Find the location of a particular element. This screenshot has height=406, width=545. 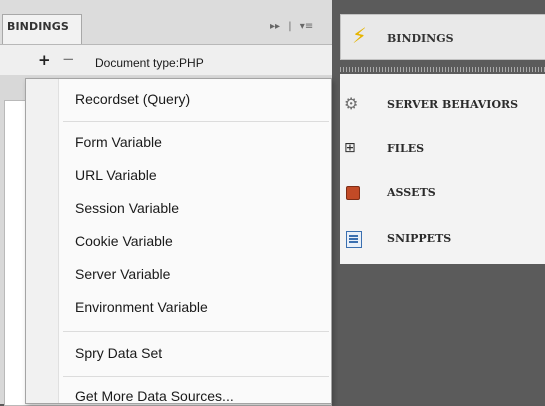

menu-item-url-variable: URL Variable is located at coordinates (116, 175).